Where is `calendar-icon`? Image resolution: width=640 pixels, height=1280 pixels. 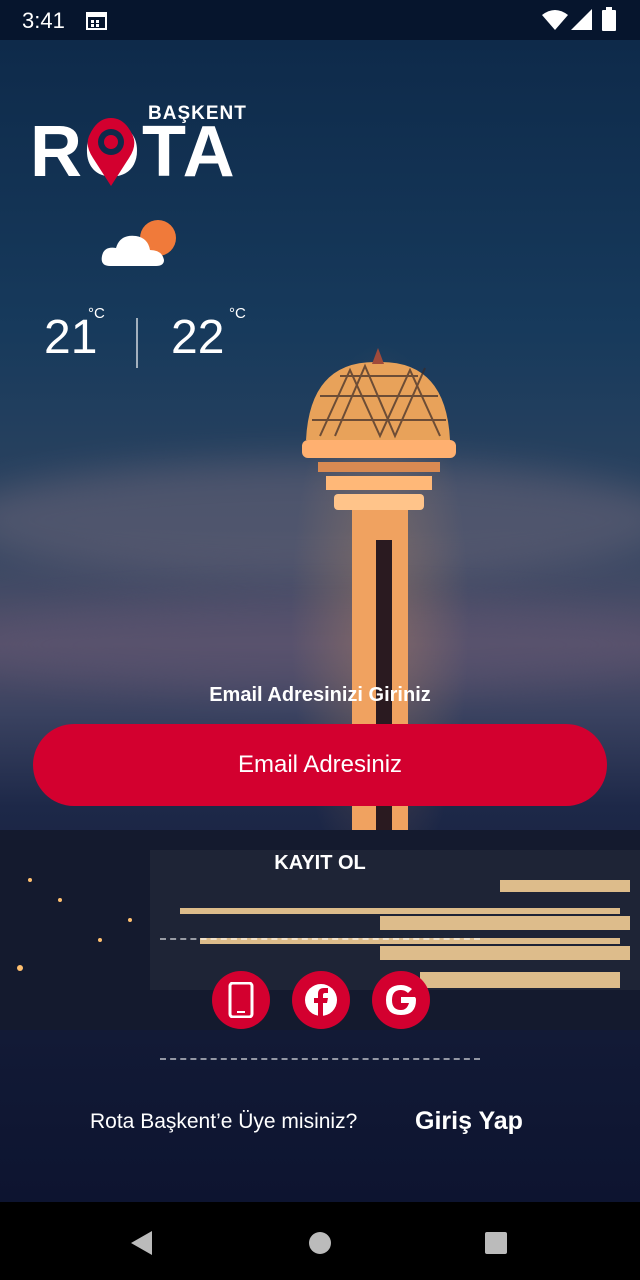 calendar-icon is located at coordinates (96, 21).